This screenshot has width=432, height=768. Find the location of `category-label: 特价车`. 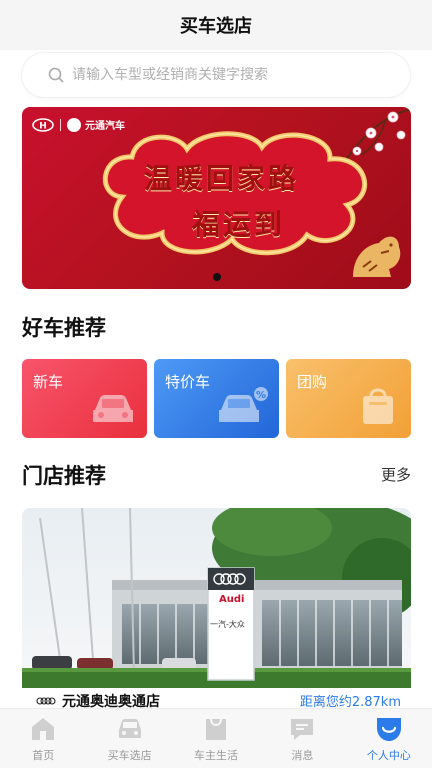

category-label: 特价车 is located at coordinates (188, 382).